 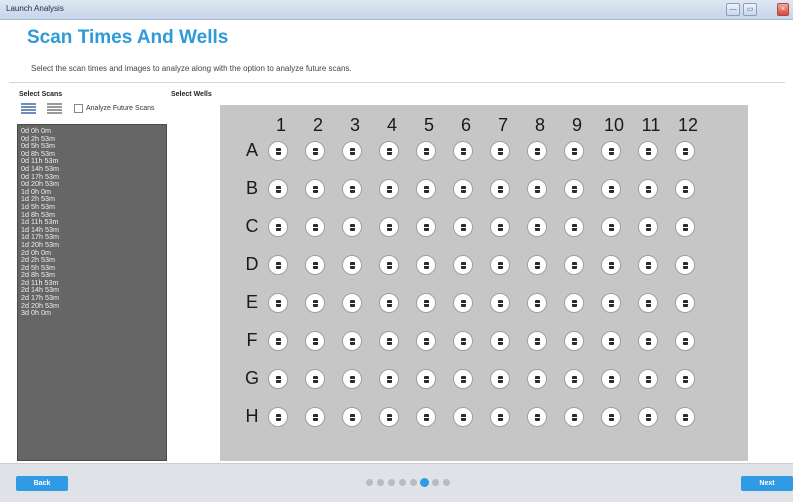 What do you see at coordinates (392, 125) in the screenshot?
I see `column-label: 4` at bounding box center [392, 125].